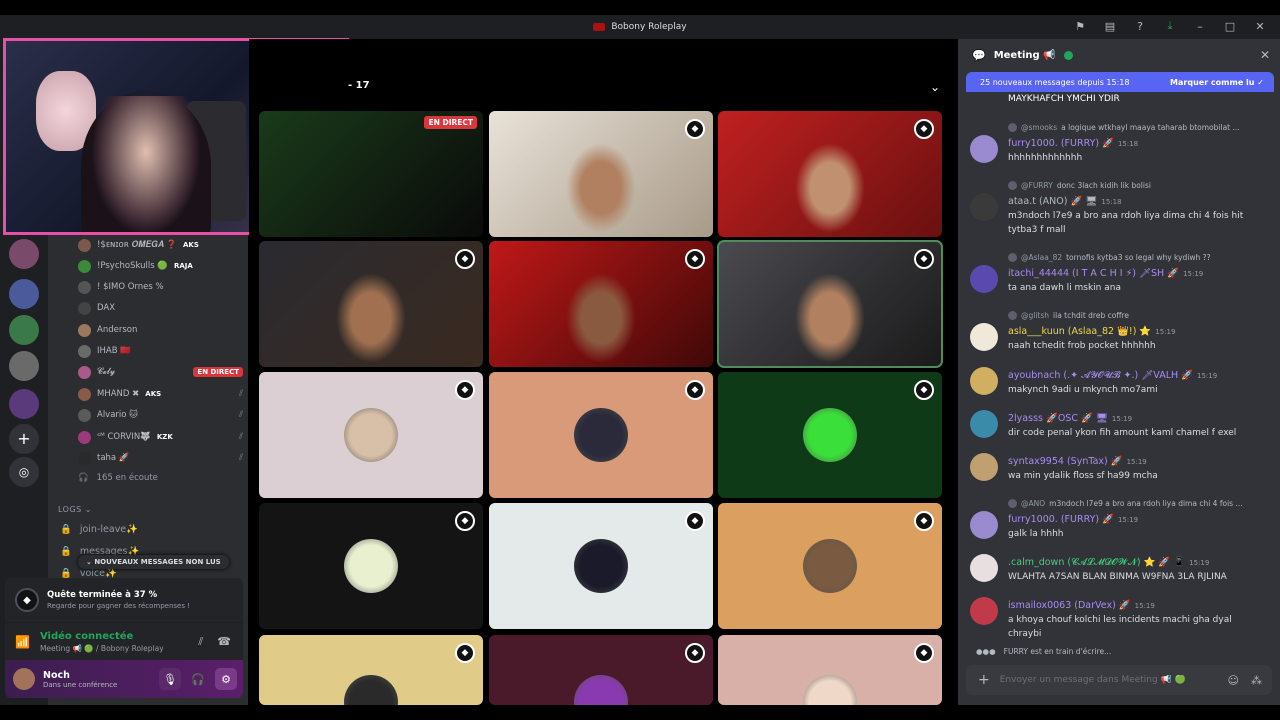 The image size is (1280, 720). I want to click on video-tile: EN DIRECT, so click(371, 174).